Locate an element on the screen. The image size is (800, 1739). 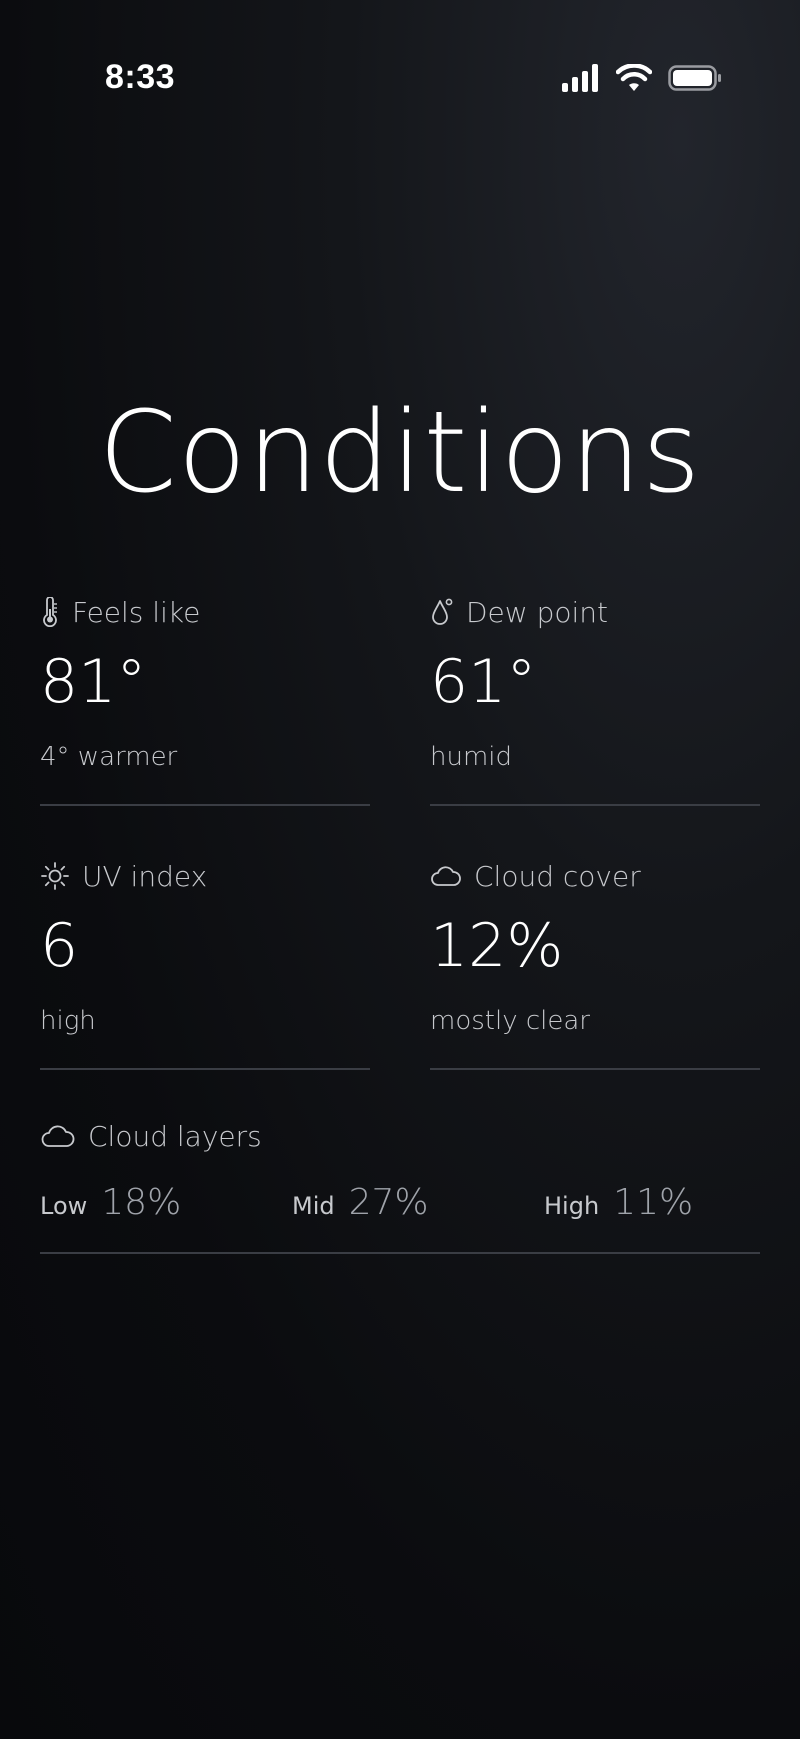
cloud-cover-description: mostly clear is located at coordinates (510, 1021).